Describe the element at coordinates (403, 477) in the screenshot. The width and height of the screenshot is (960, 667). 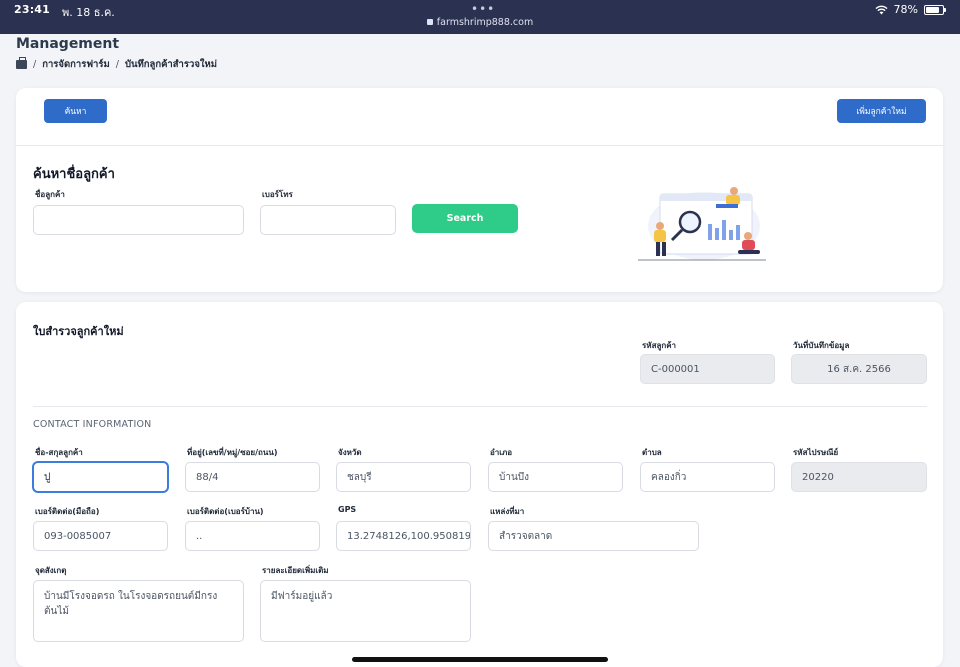
I see `province-input: ชลบุรี` at that location.